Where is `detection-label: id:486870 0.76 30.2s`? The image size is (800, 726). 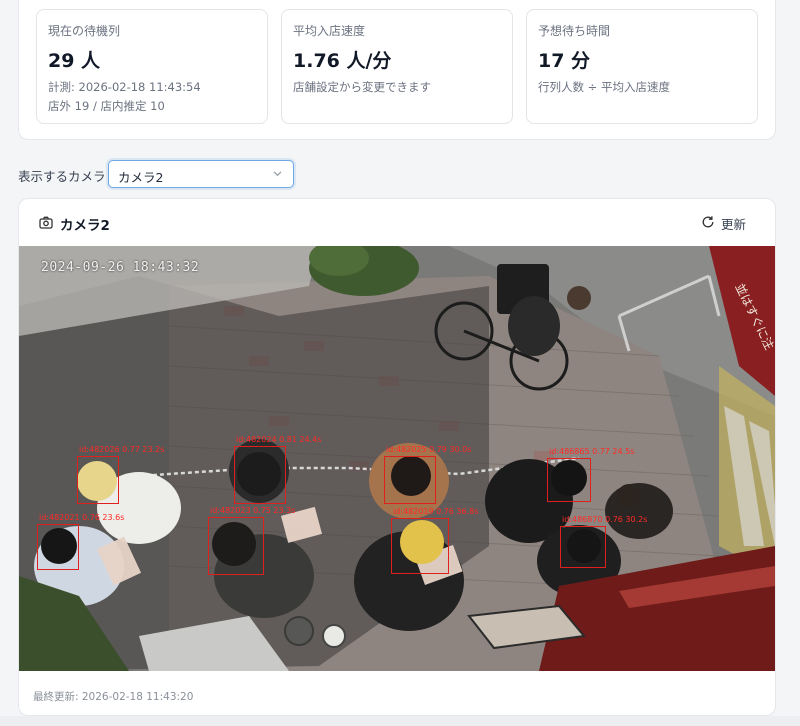 detection-label: id:486870 0.76 30.2s is located at coordinates (605, 519).